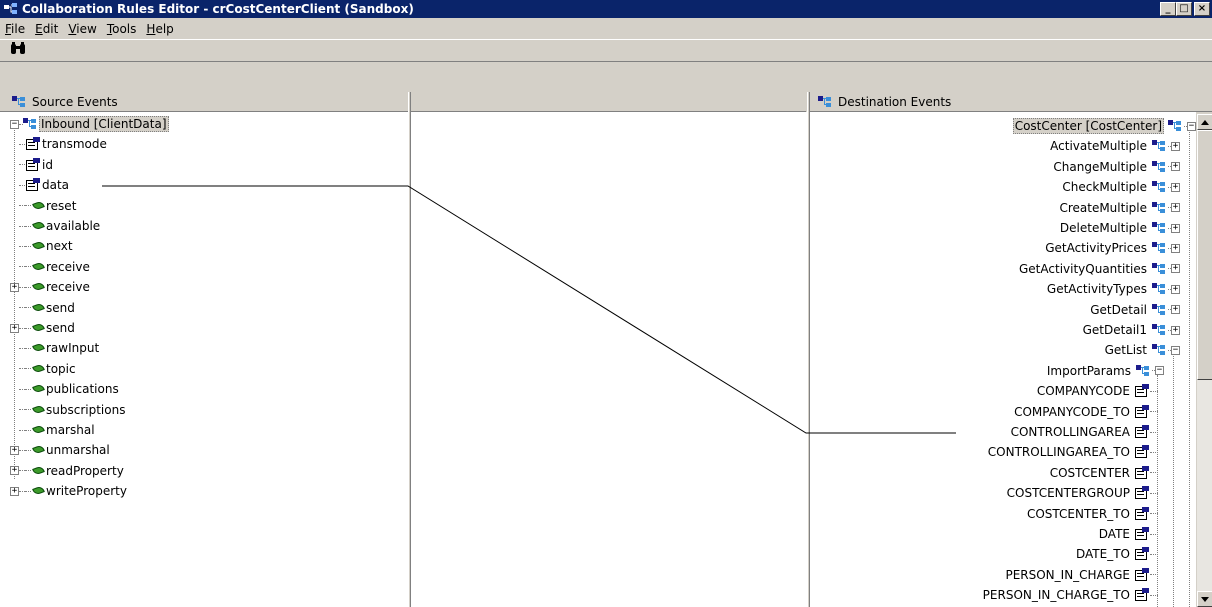  I want to click on source-root: − Inbound [ClientData], so click(89, 124).